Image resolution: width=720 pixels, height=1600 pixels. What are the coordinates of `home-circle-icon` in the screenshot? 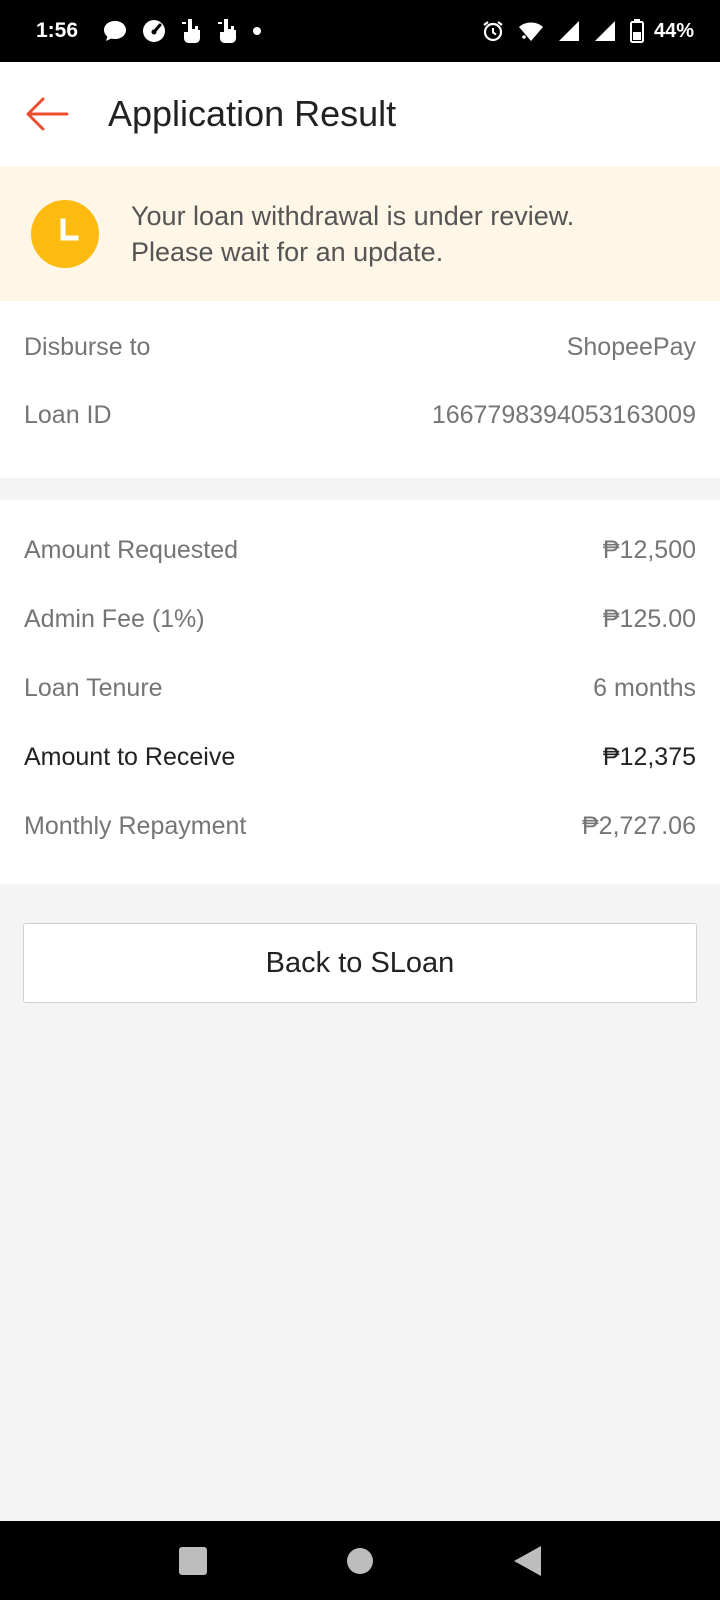 It's located at (359, 1560).